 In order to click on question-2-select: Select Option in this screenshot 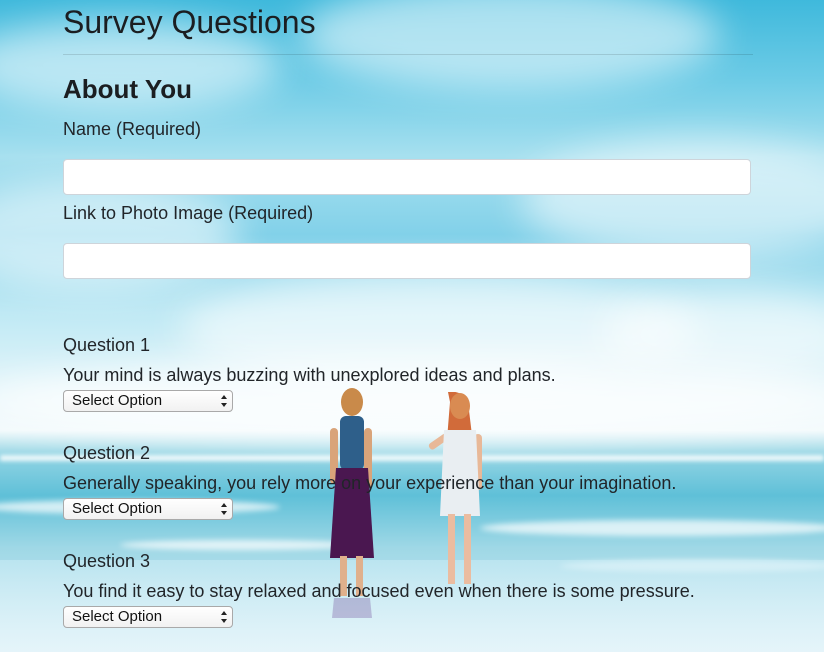, I will do `click(148, 509)`.